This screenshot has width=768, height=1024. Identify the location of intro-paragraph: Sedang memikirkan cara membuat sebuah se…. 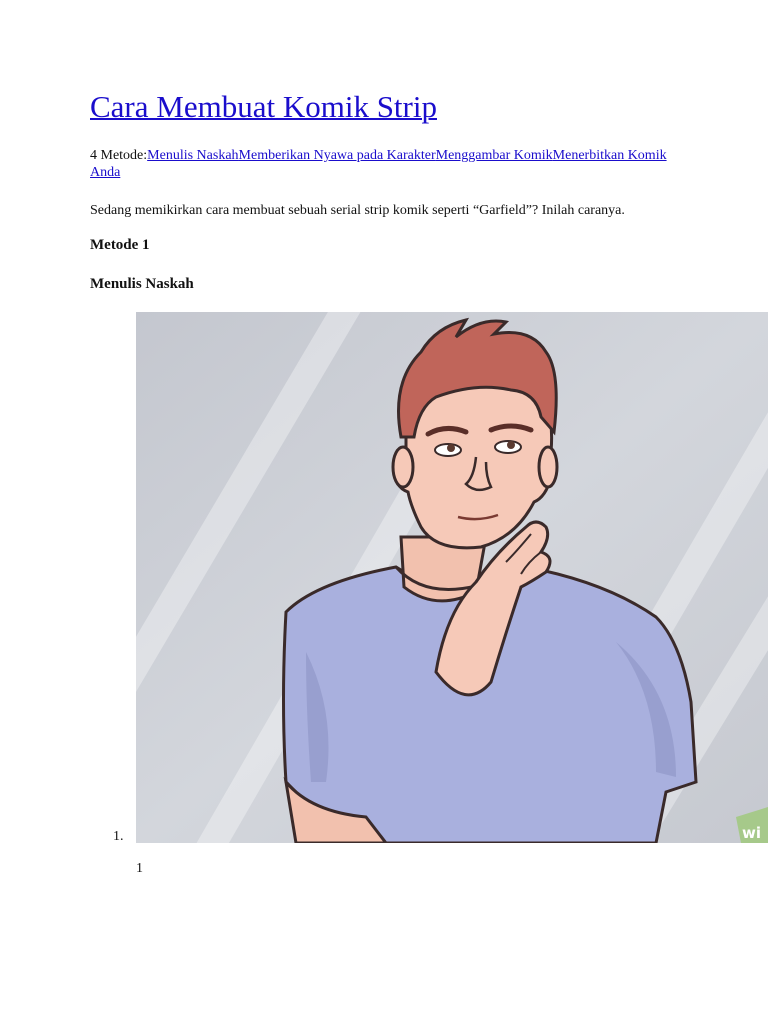
(357, 210).